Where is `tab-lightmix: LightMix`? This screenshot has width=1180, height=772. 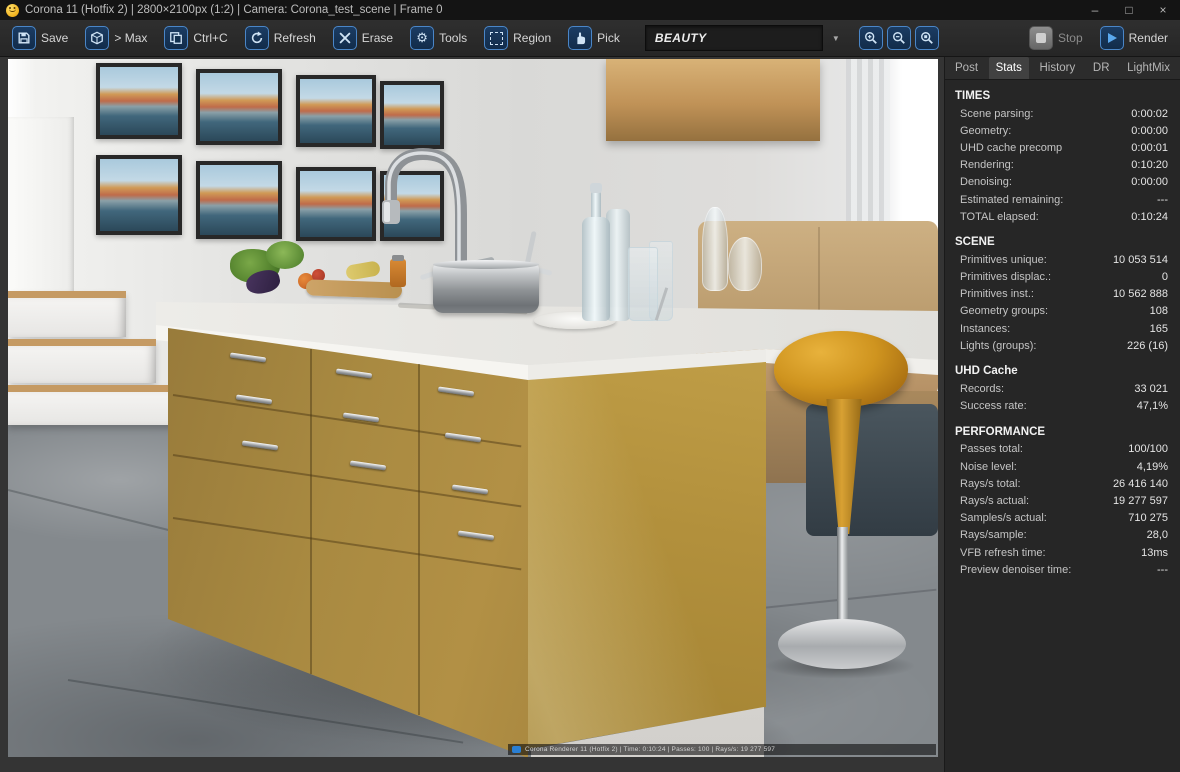 tab-lightmix: LightMix is located at coordinates (1148, 68).